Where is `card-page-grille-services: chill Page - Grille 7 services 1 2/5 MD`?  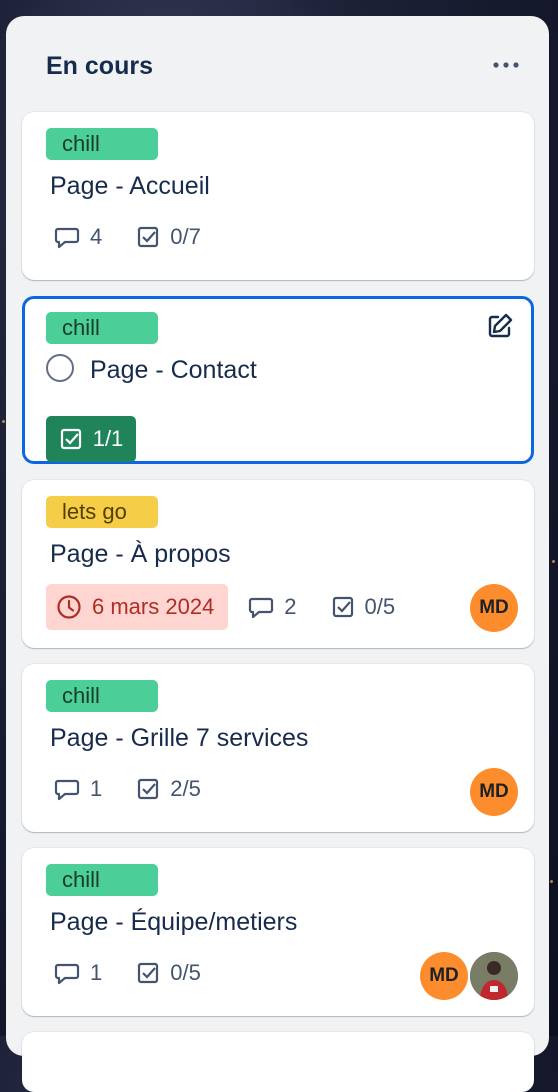
card-page-grille-services: chill Page - Grille 7 services 1 2/5 MD is located at coordinates (278, 748).